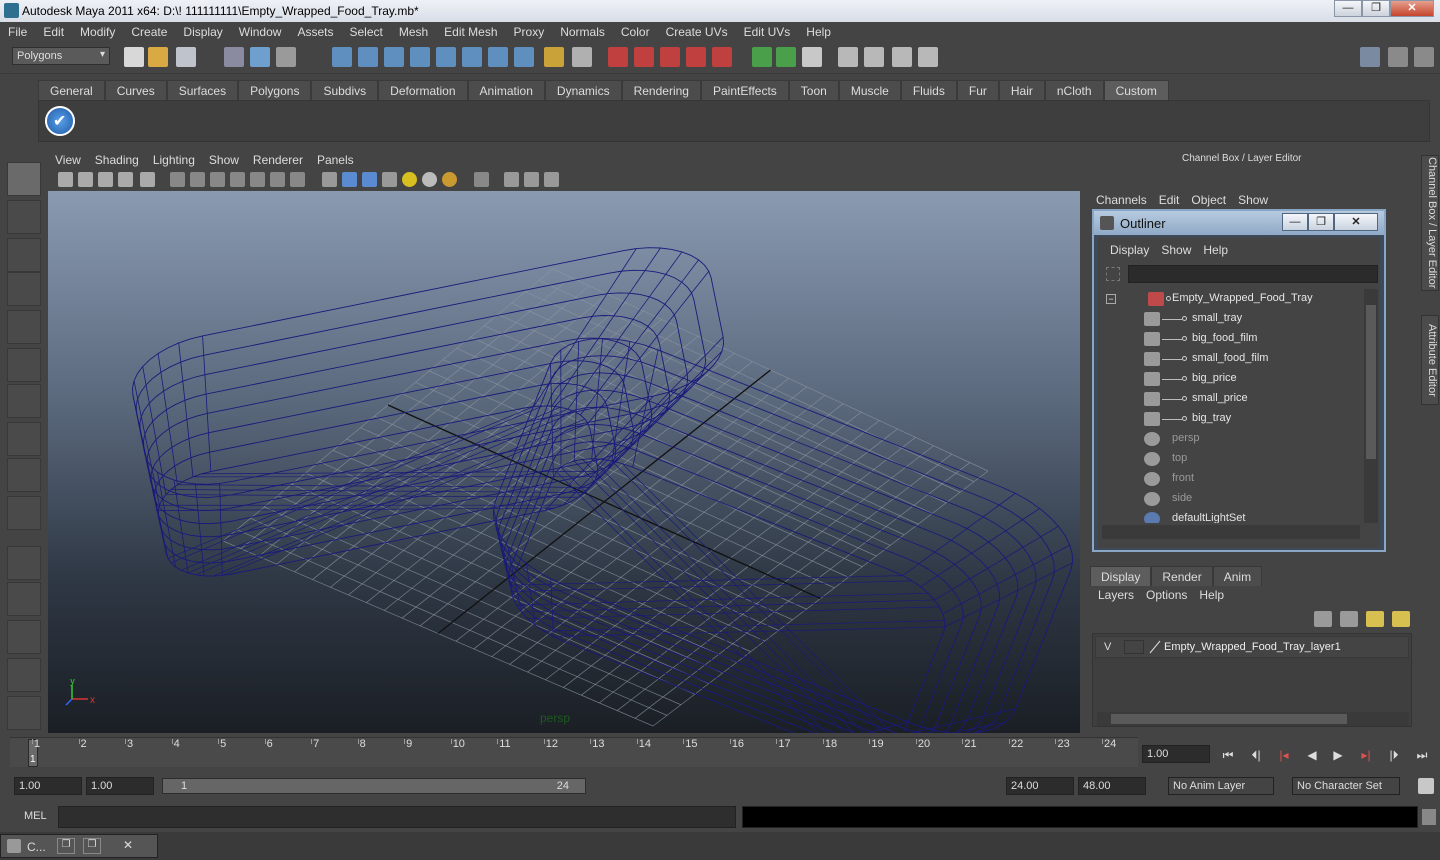 The width and height of the screenshot is (1440, 860). I want to click on safe-action-icon, so click(277, 179).